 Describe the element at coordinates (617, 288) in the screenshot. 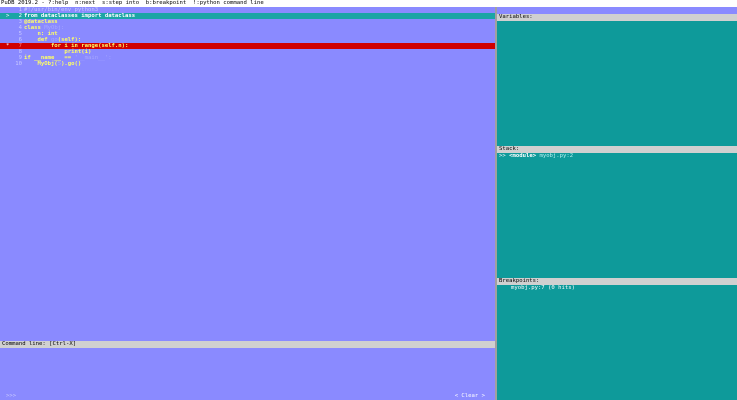

I see `breakpoint-row: myobj.py:7 (0 hits)` at that location.